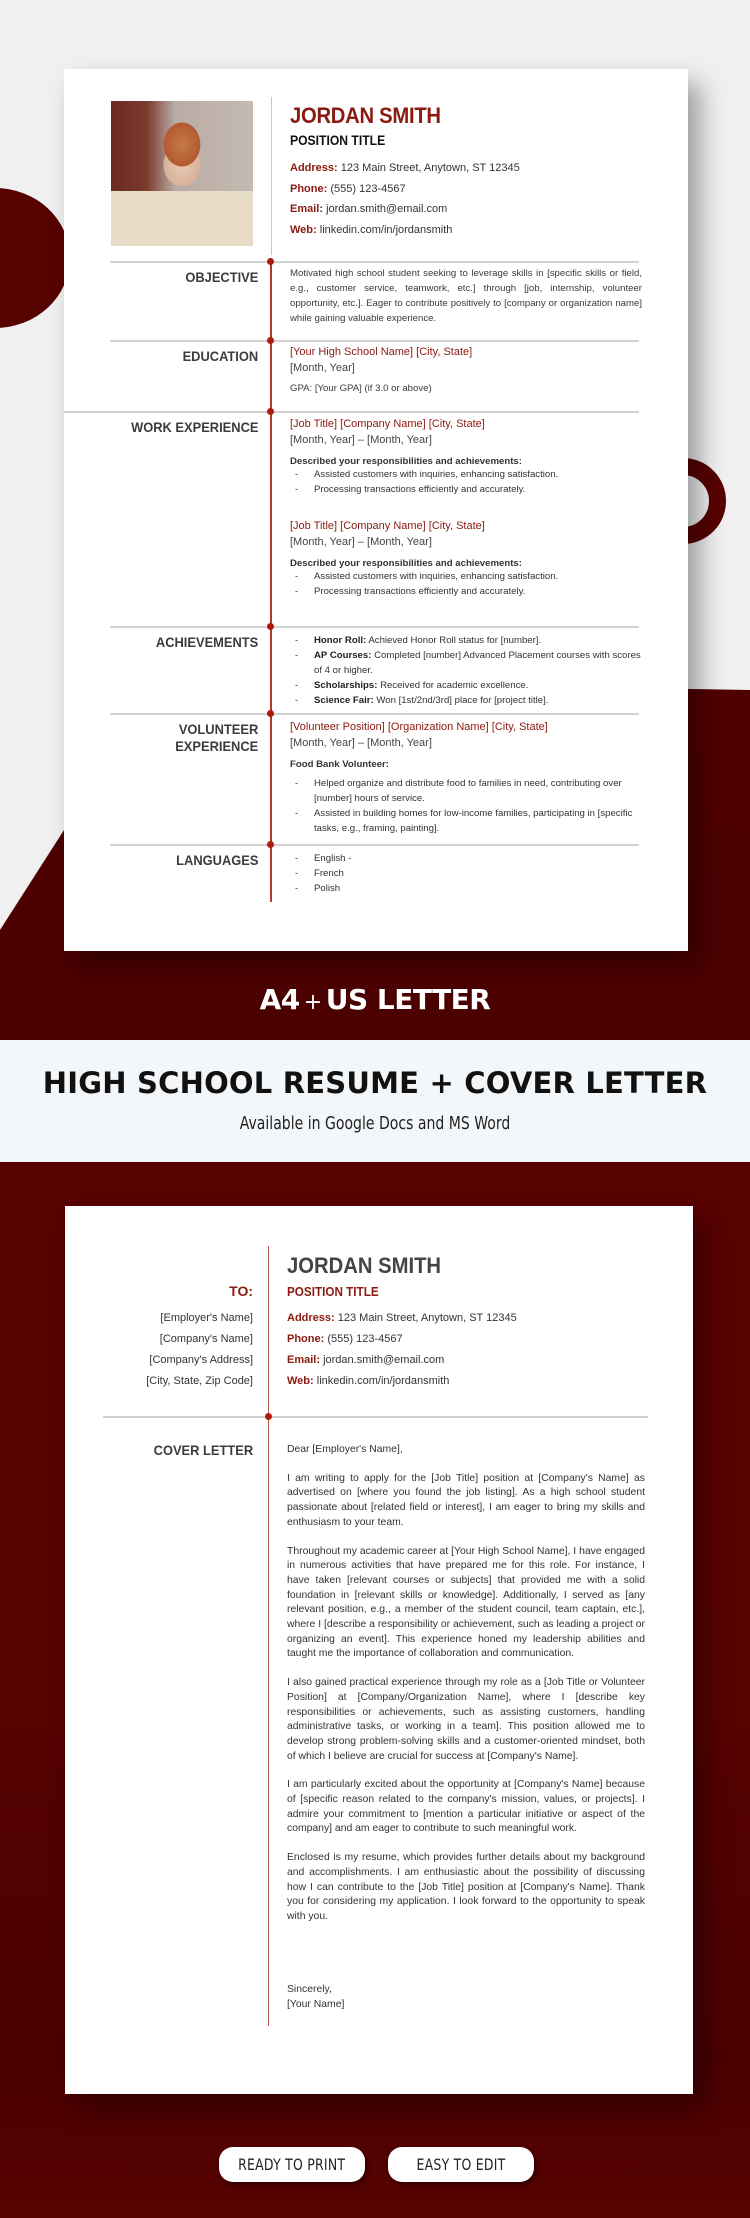 Image resolution: width=750 pixels, height=2218 pixels. What do you see at coordinates (375, 1101) in the screenshot?
I see `title-band` at bounding box center [375, 1101].